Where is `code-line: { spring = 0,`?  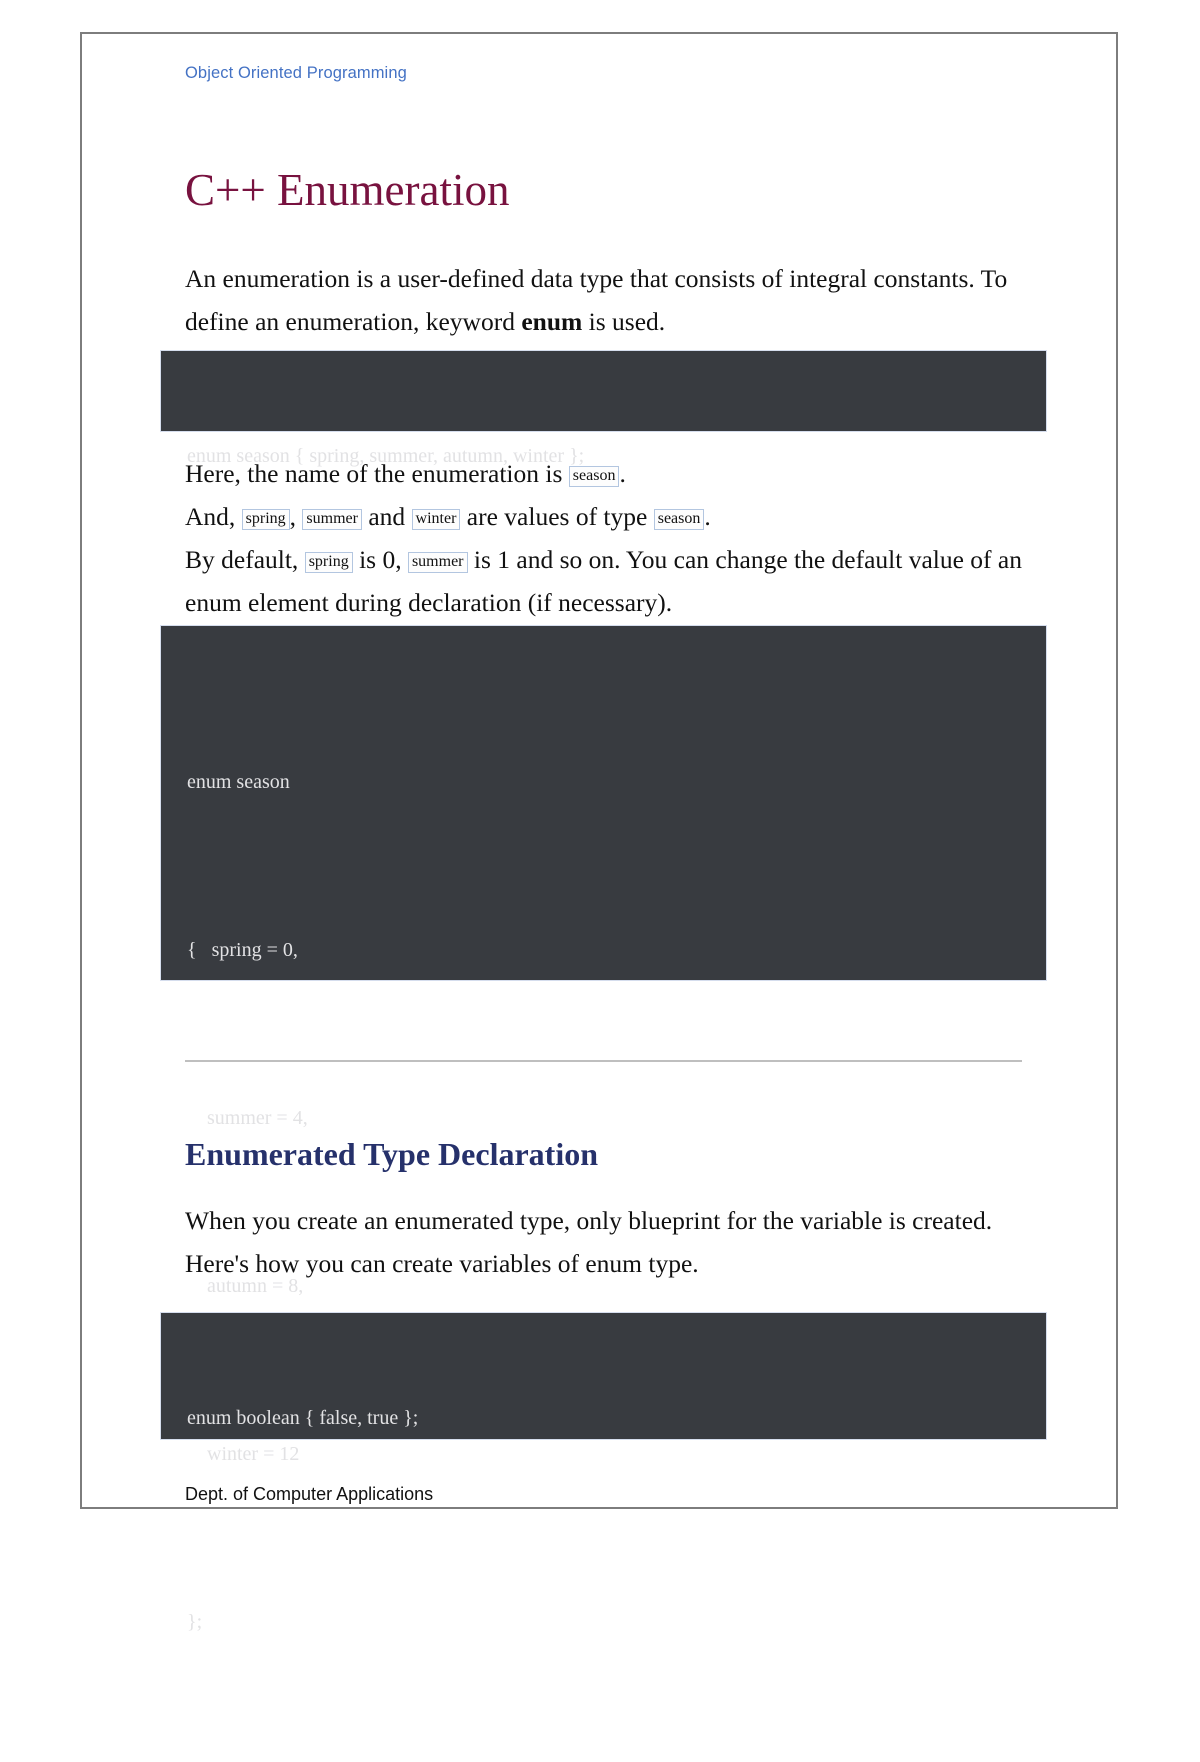 code-line: { spring = 0, is located at coordinates (242, 950).